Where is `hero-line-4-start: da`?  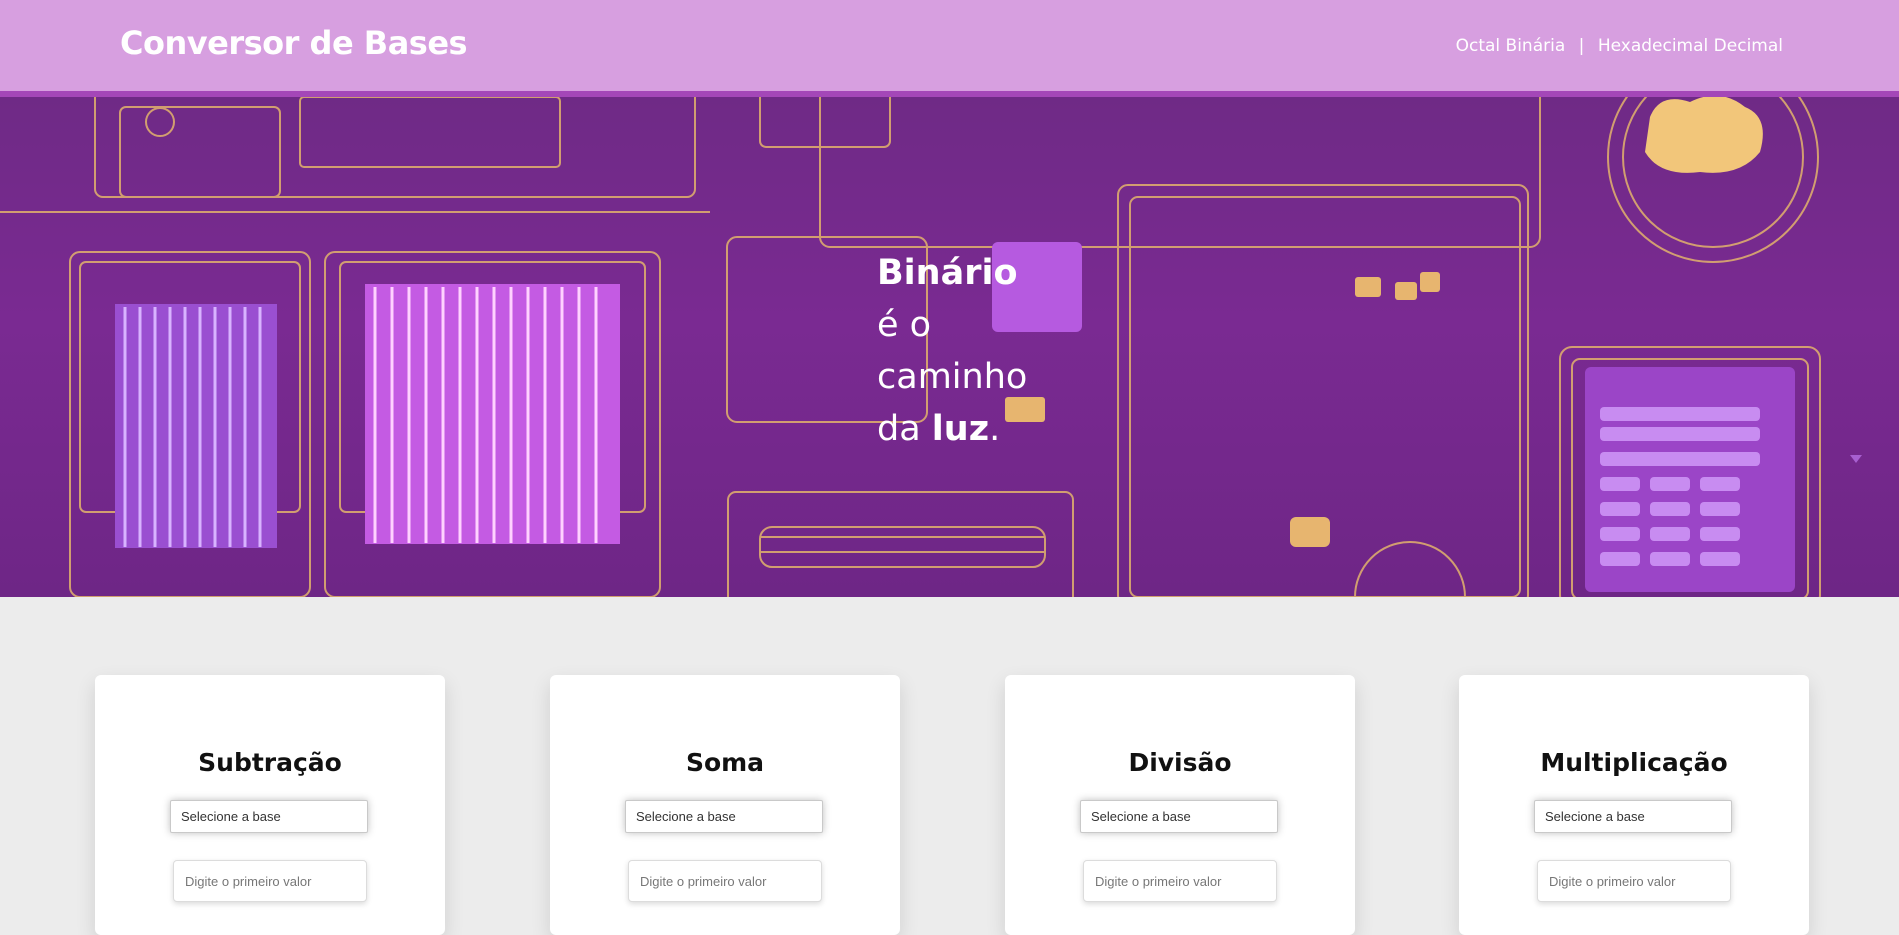 hero-line-4-start: da is located at coordinates (904, 429).